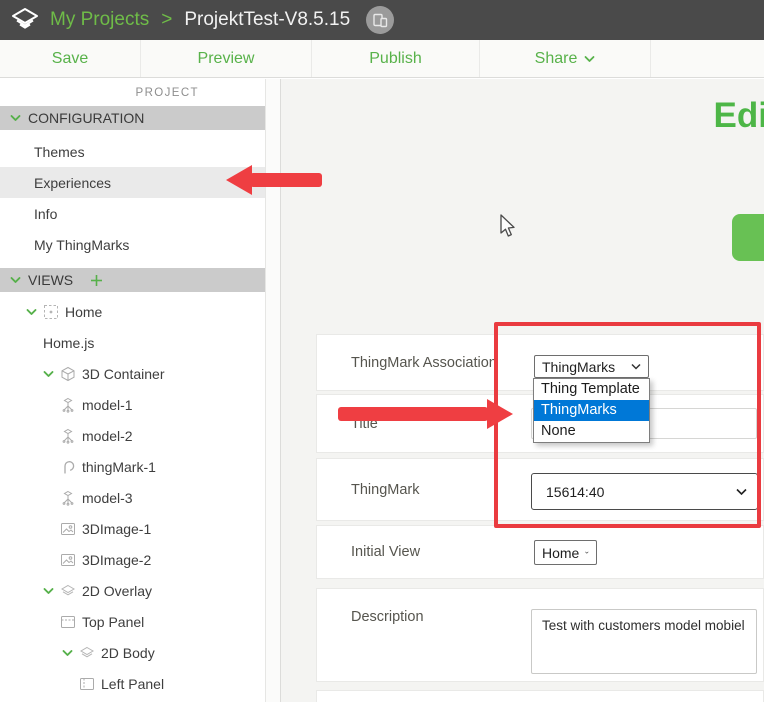 This screenshot has width=764, height=702. I want to click on thingmark-association-label: ThingMark Association, so click(424, 362).